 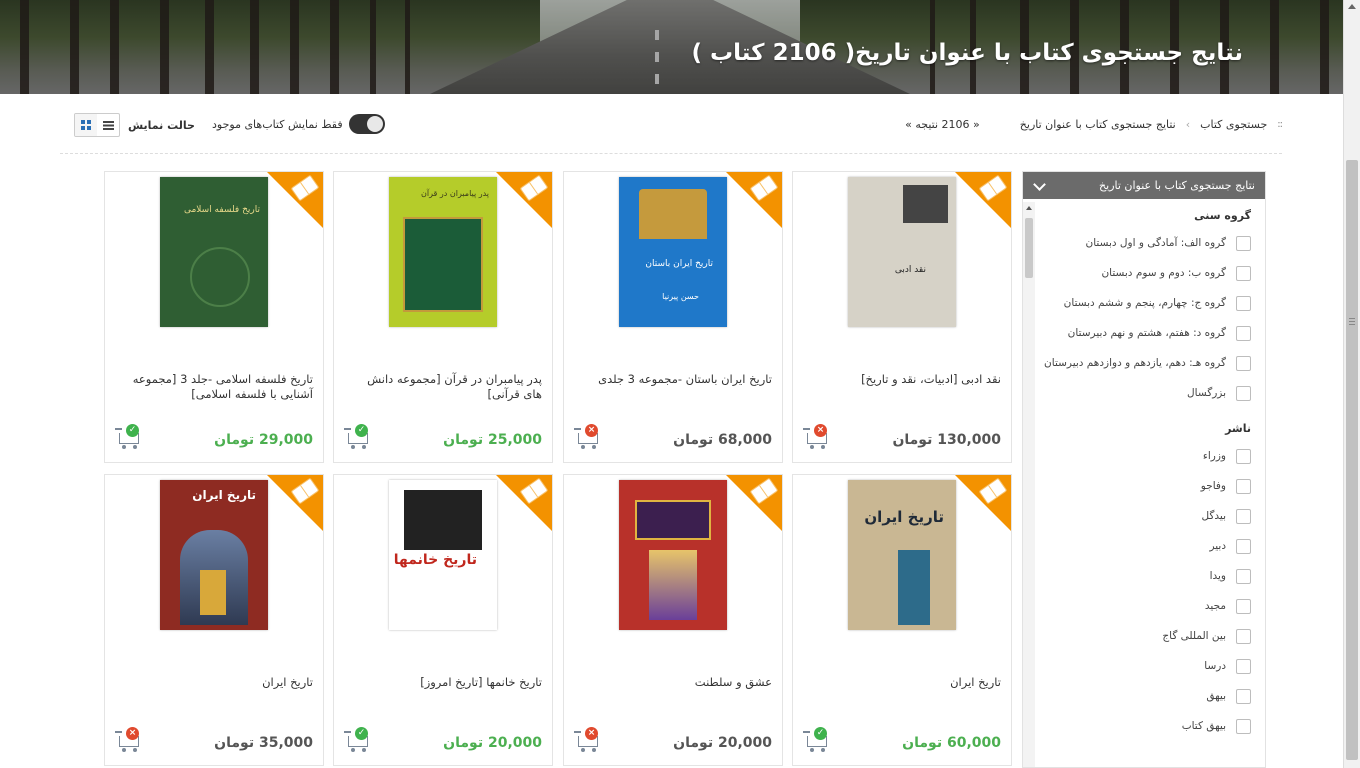 What do you see at coordinates (1137, 456) in the screenshot?
I see `filter-option: وزراء` at bounding box center [1137, 456].